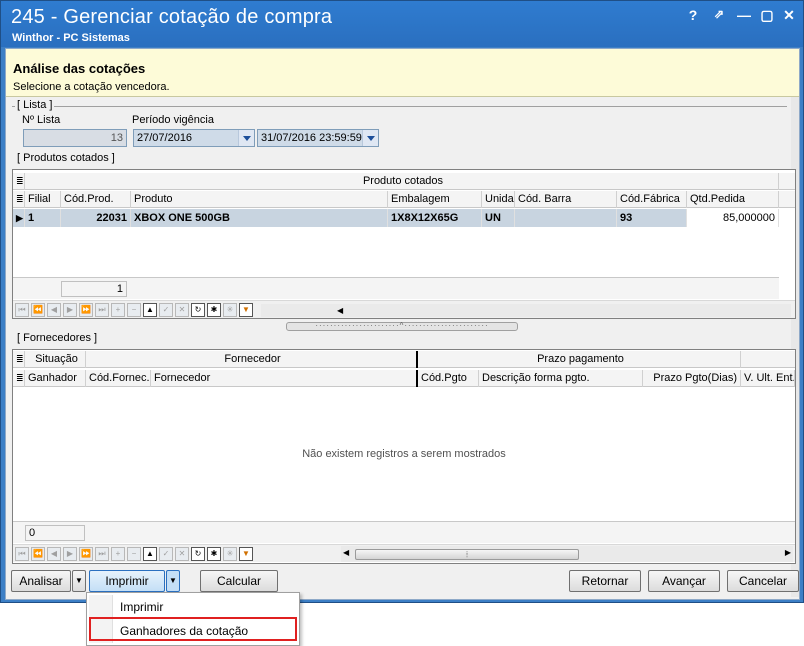  I want to click on col-cod-pgto: Cód.Pgto, so click(448, 378).